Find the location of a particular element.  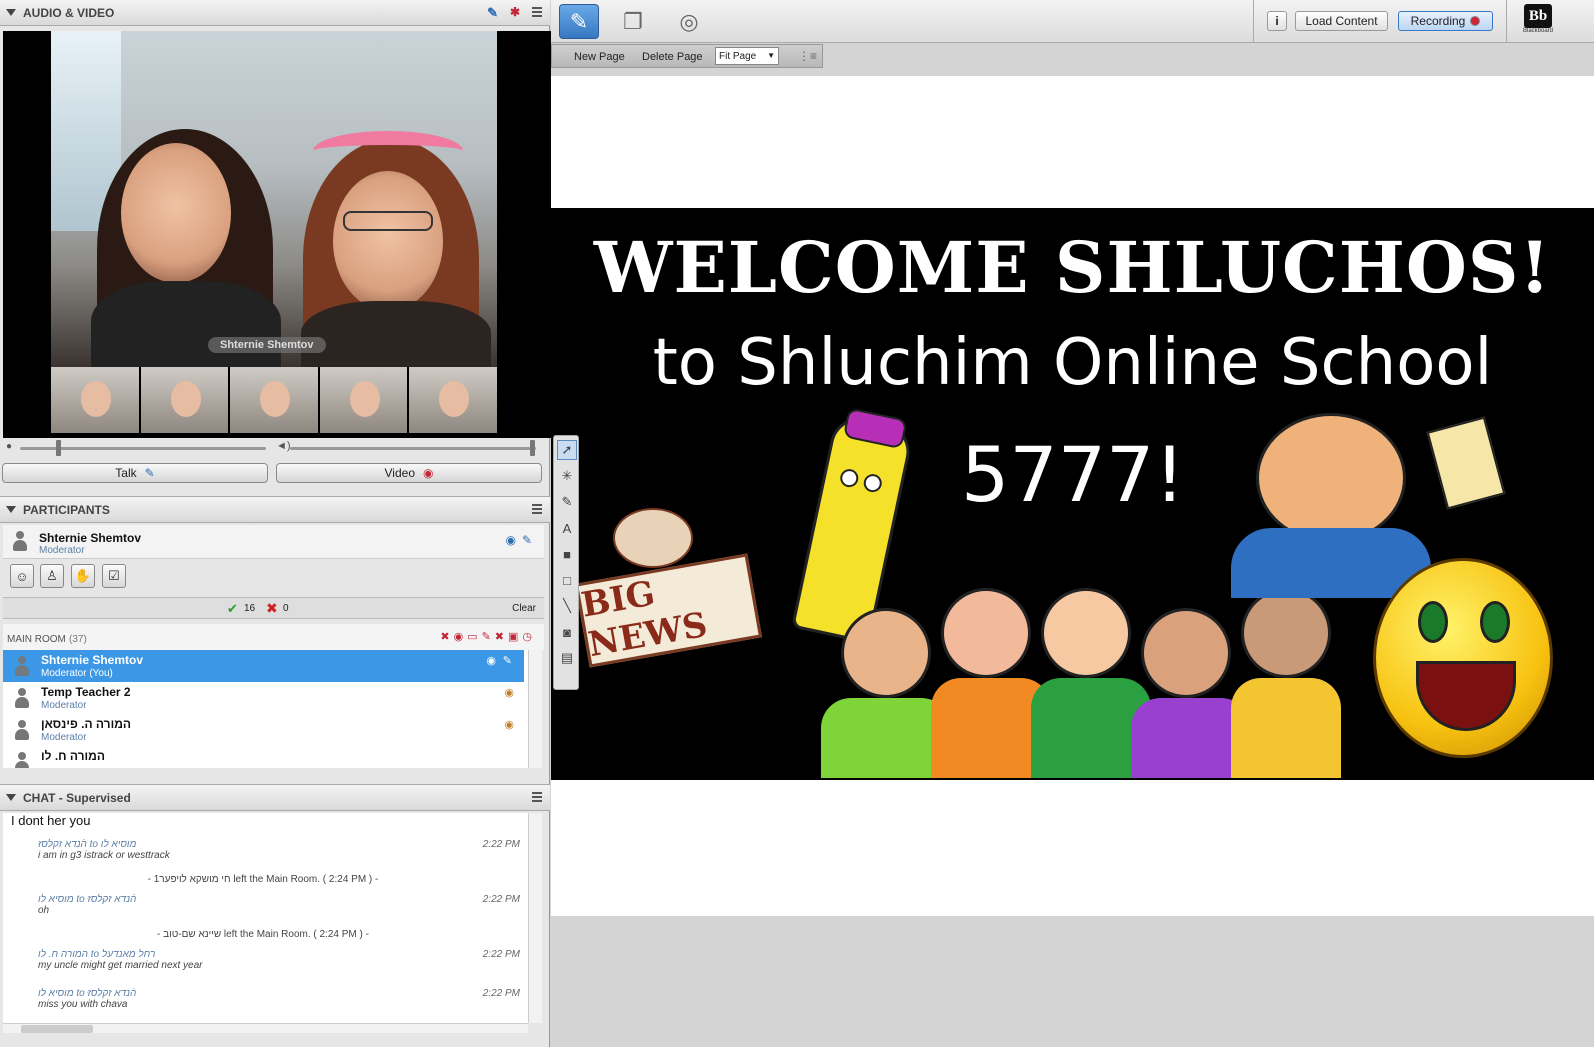

camera-status-icon: ◉ is located at coordinates (491, 661).